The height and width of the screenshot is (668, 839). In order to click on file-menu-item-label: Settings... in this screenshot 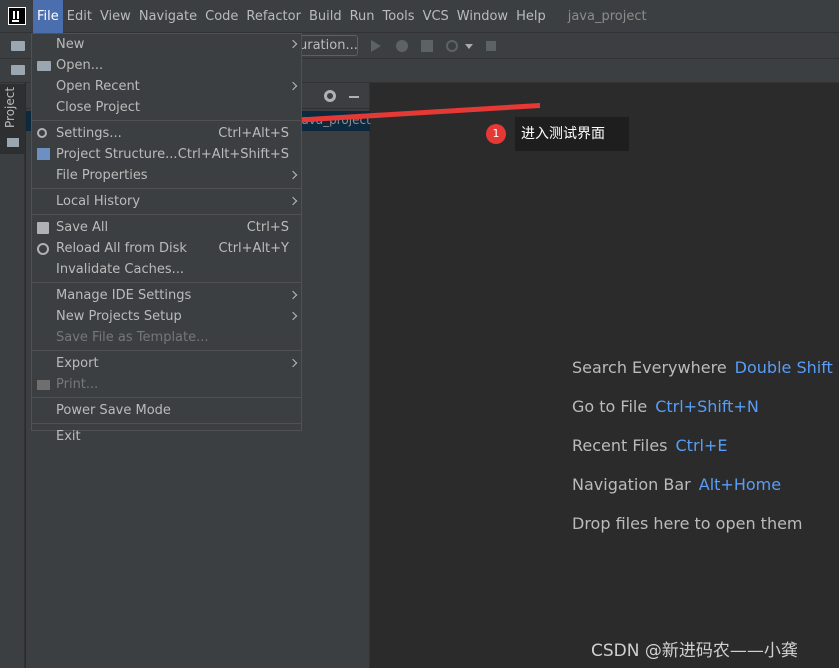, I will do `click(89, 133)`.